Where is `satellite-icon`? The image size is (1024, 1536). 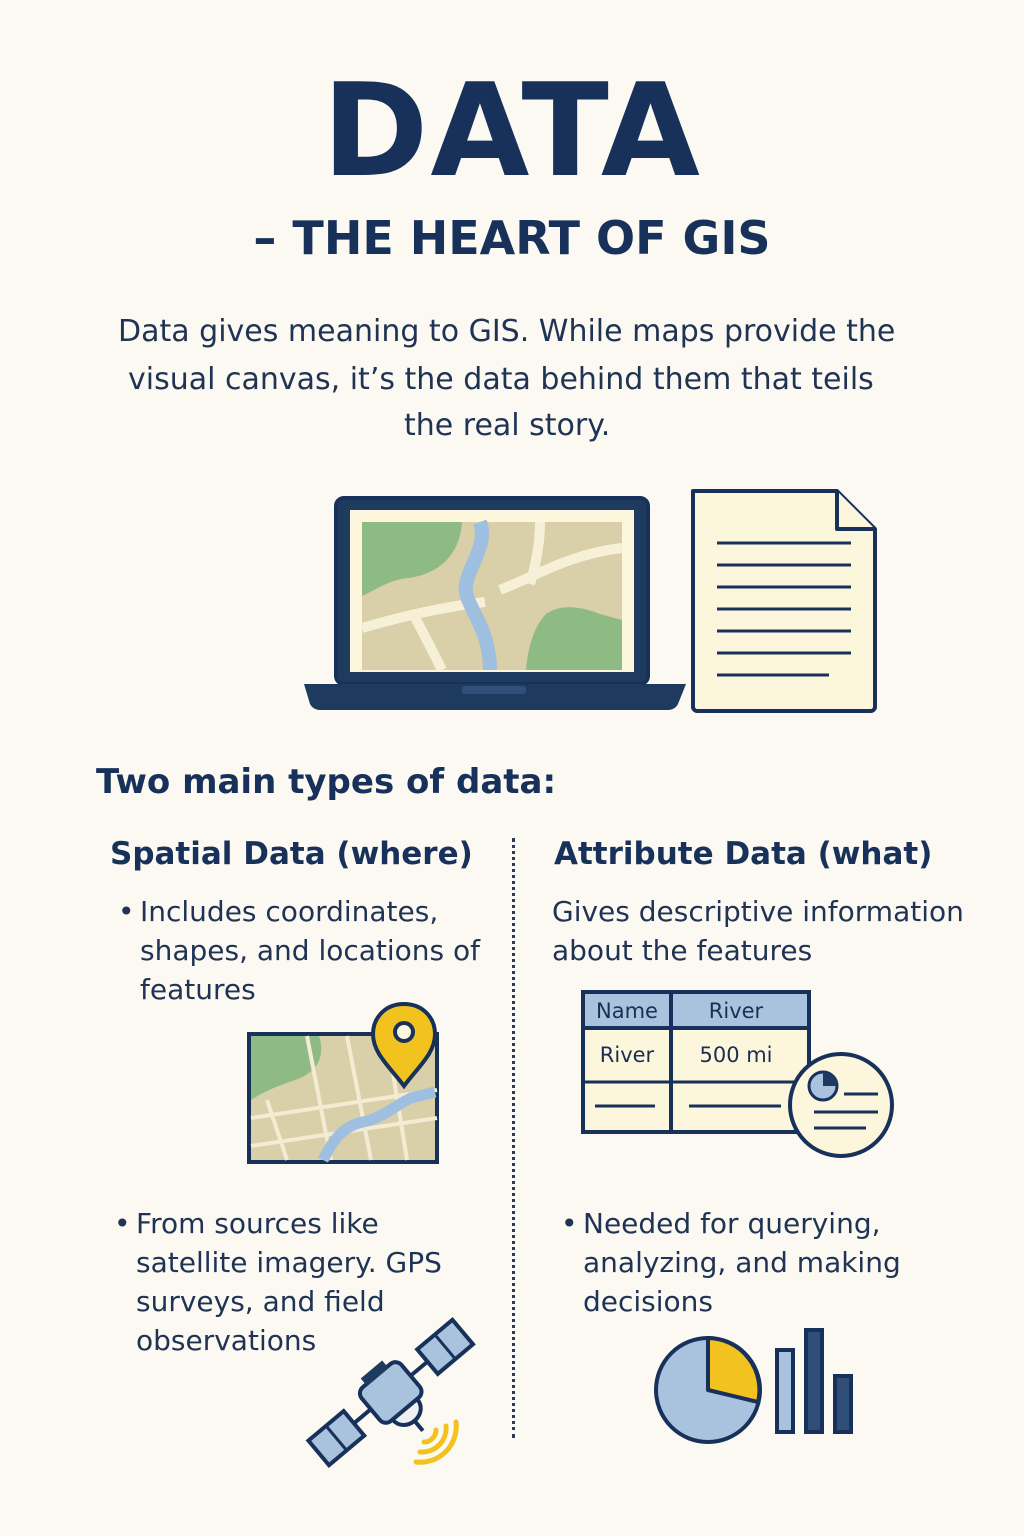 satellite-icon is located at coordinates (390, 1392).